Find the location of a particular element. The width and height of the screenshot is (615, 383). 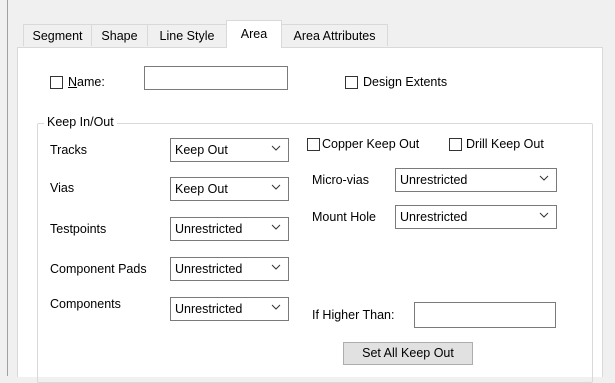

tab-label: Area is located at coordinates (254, 34).